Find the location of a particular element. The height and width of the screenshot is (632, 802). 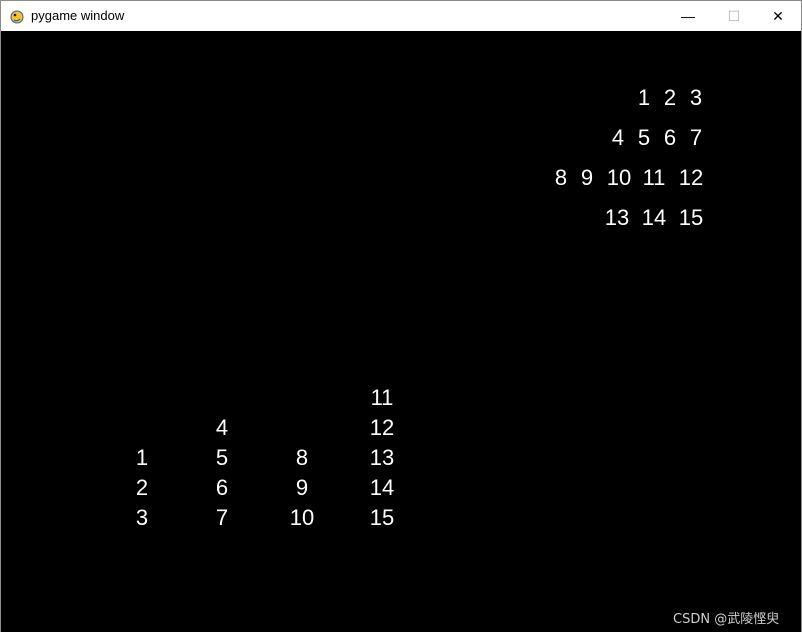

close-icon: ✕ is located at coordinates (778, 15).